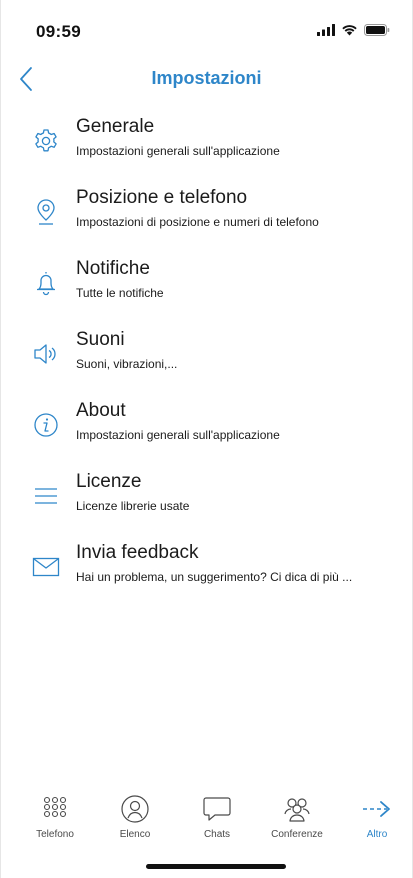  Describe the element at coordinates (100, 339) in the screenshot. I see `settings-item-title: Suoni` at that location.